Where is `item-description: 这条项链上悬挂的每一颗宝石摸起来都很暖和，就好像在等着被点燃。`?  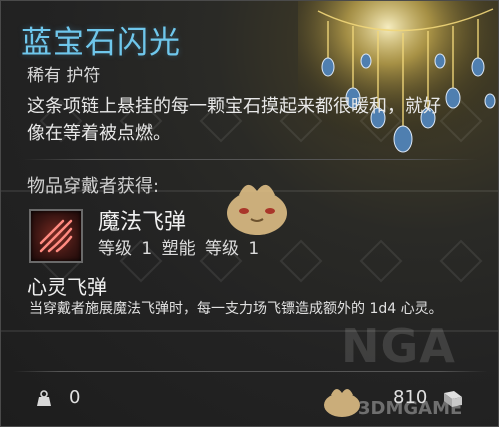
item-description: 这条项链上悬挂的每一颗宝石摸起来都很暖和，就好像在等着被点燃。 is located at coordinates (234, 120).